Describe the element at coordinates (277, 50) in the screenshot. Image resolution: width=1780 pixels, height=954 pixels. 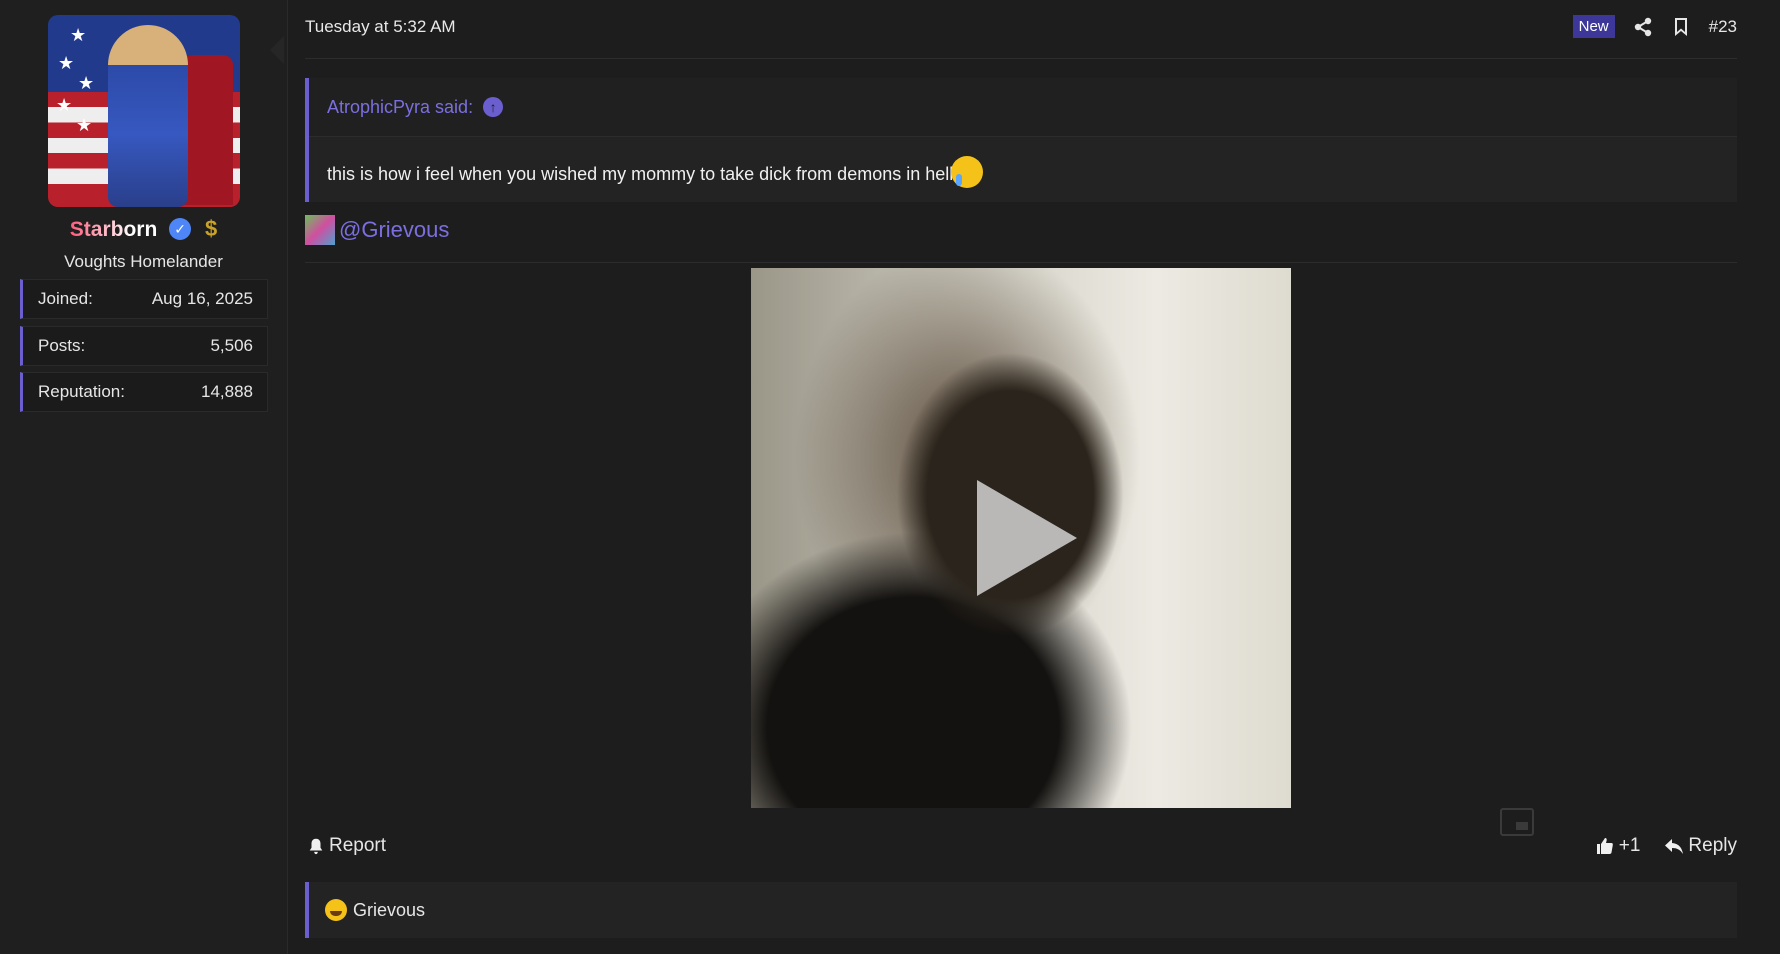
I see `panel-arrow` at that location.